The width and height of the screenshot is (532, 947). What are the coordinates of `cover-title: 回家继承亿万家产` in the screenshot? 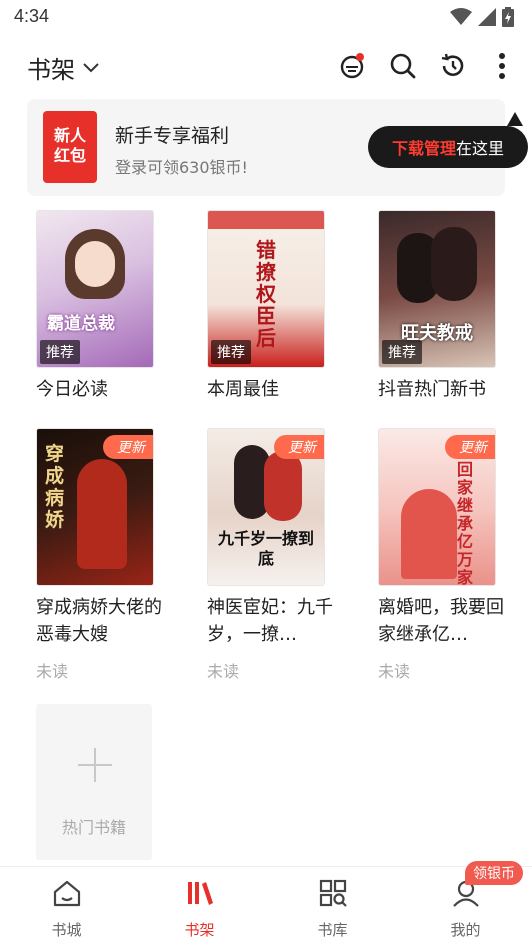 It's located at (465, 523).